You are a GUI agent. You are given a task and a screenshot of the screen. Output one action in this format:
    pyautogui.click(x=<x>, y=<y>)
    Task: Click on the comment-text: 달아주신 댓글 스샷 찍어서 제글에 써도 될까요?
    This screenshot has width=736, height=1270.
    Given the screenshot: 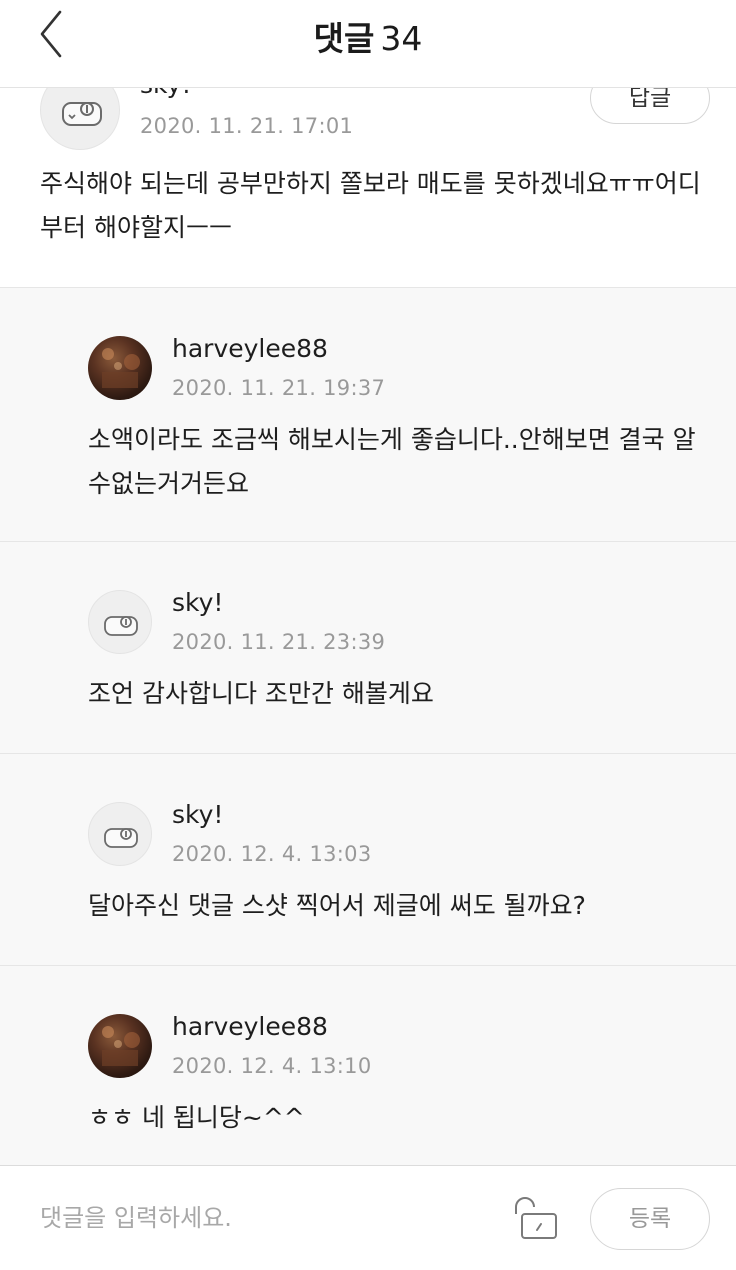 What is the action you would take?
    pyautogui.click(x=337, y=905)
    